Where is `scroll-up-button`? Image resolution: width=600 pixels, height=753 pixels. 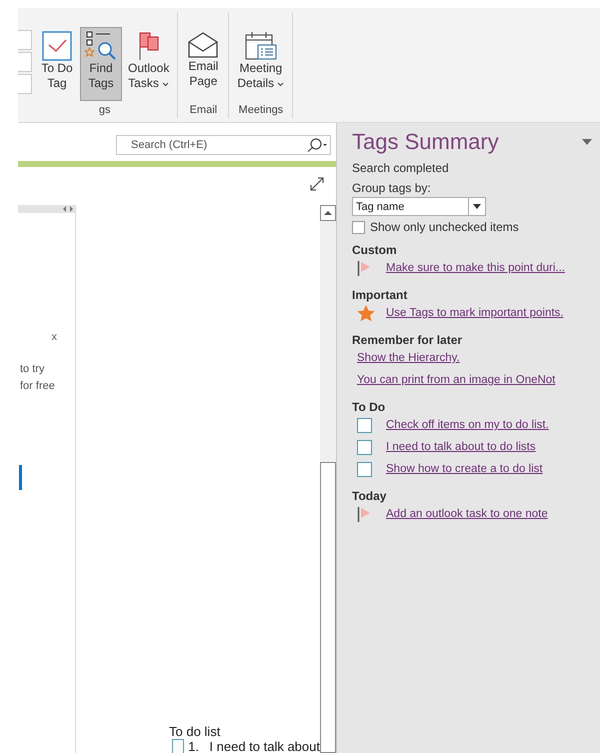 scroll-up-button is located at coordinates (328, 213).